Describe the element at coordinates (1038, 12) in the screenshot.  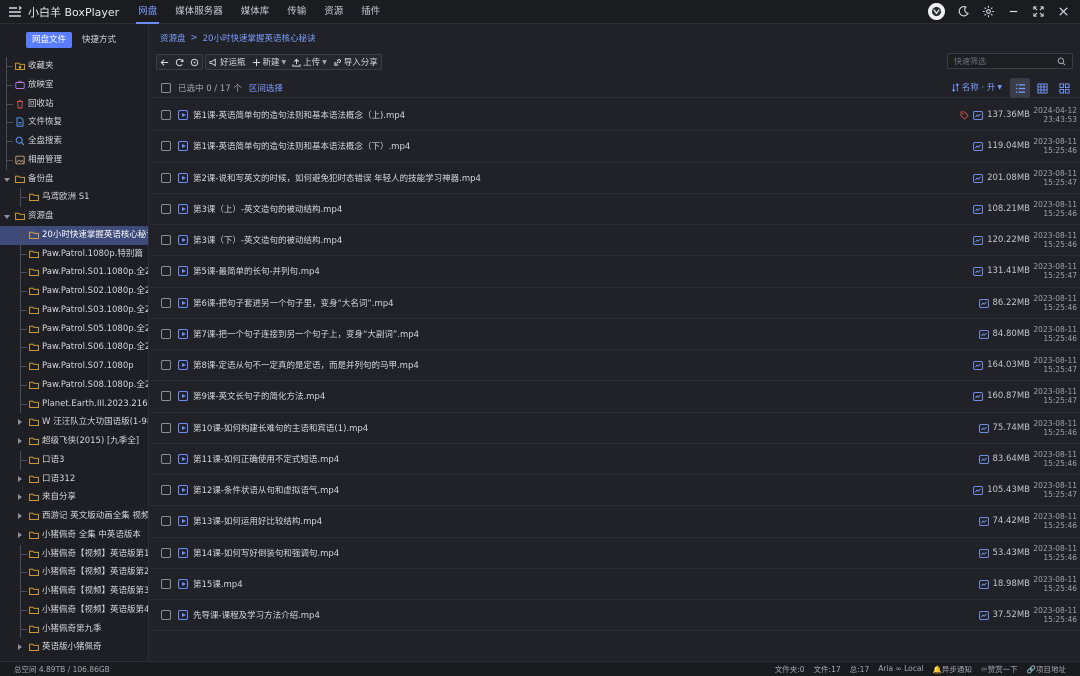
I see `maximize-icon` at that location.